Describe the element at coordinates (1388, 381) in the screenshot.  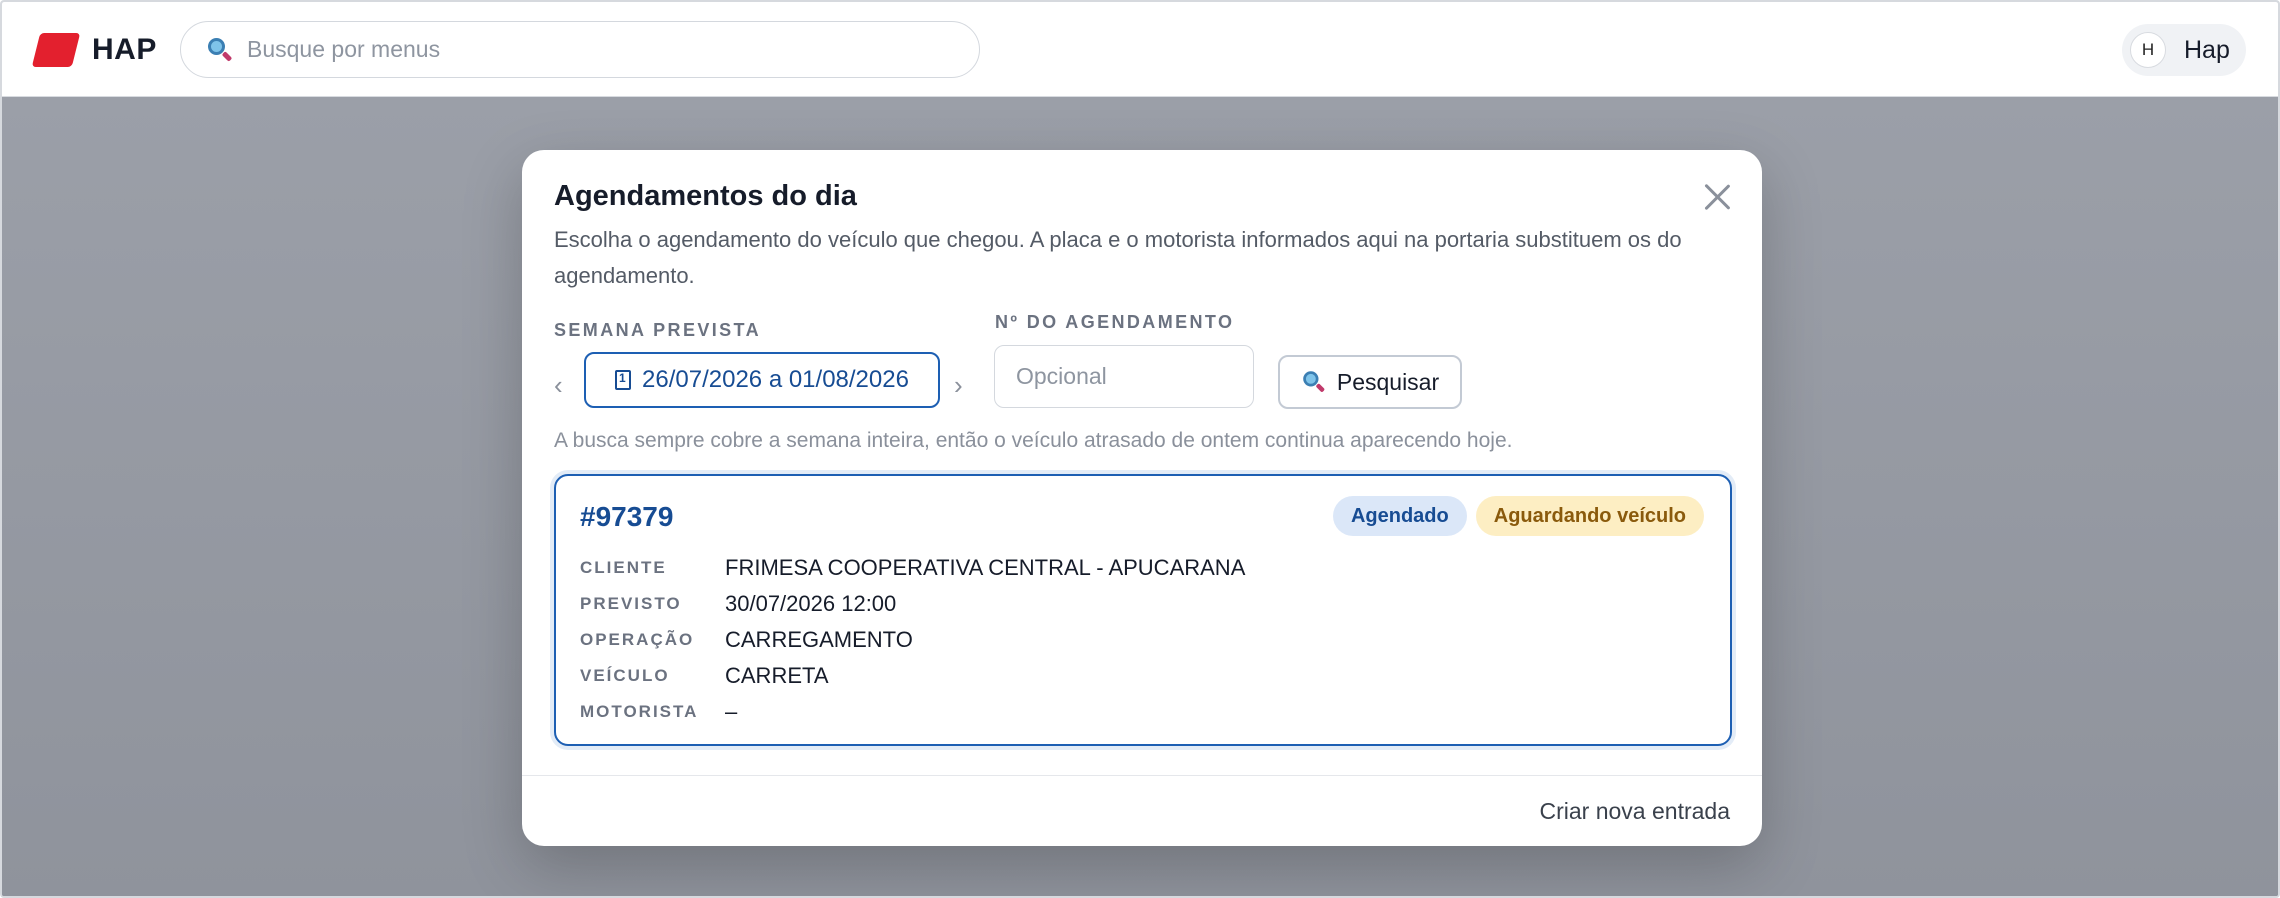
I see `search-button-label: Pesquisar` at that location.